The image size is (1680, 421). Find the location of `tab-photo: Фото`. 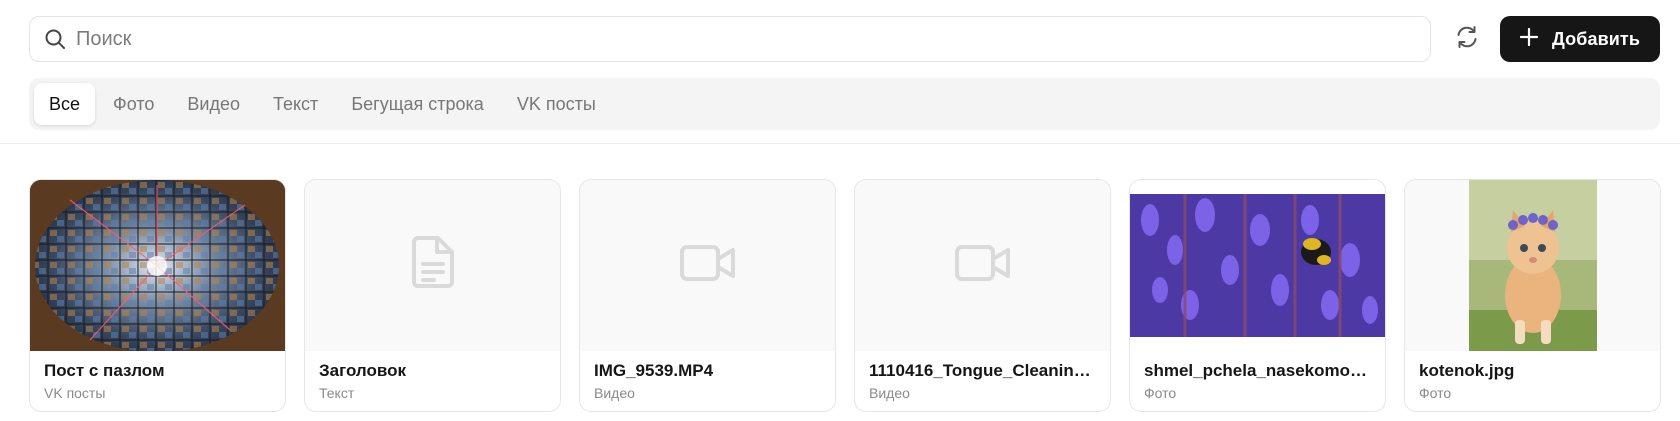

tab-photo: Фото is located at coordinates (133, 104).